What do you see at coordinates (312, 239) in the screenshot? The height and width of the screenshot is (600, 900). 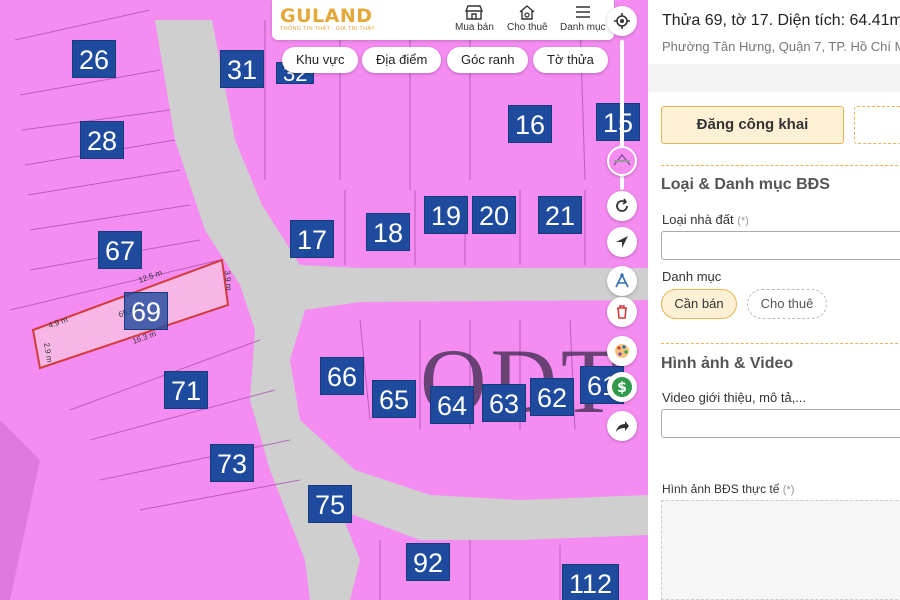 I see `lot-badge: 17` at bounding box center [312, 239].